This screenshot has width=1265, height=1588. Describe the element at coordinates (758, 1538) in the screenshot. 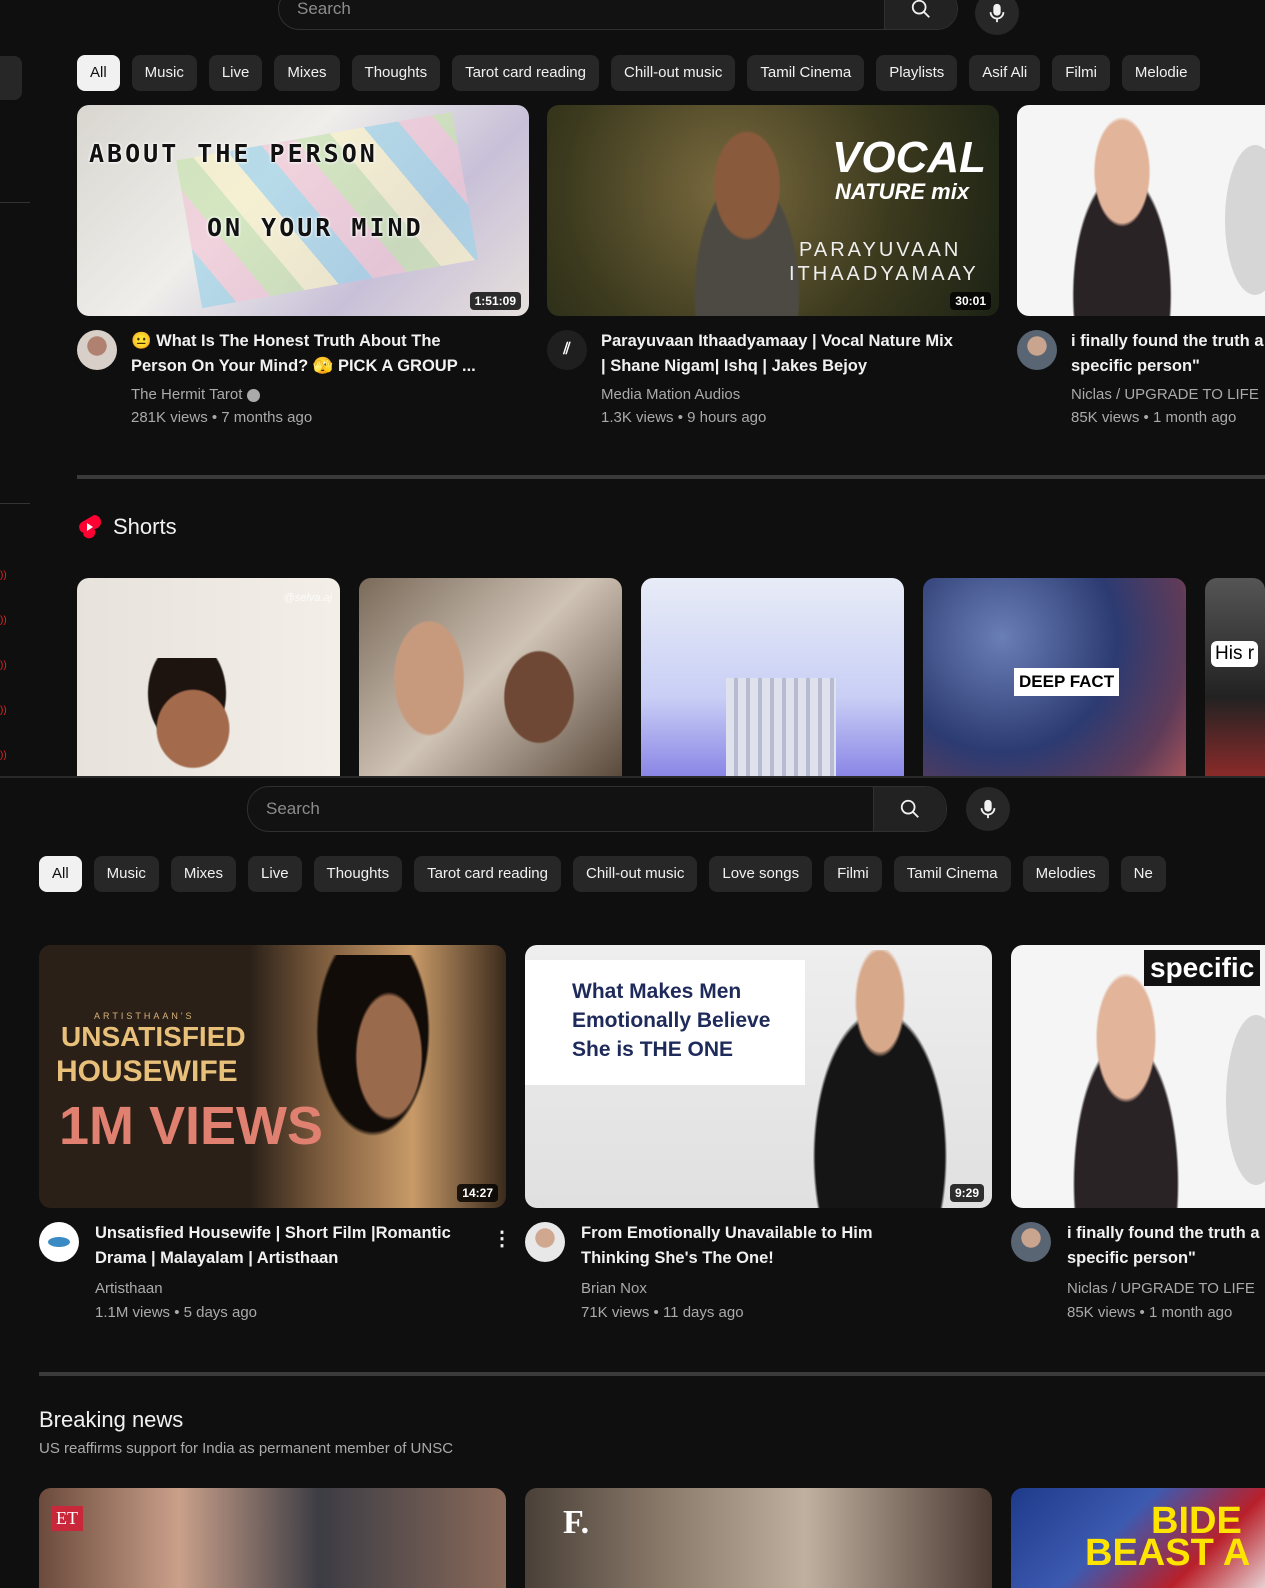

I see `news-thumbnail: F.` at that location.